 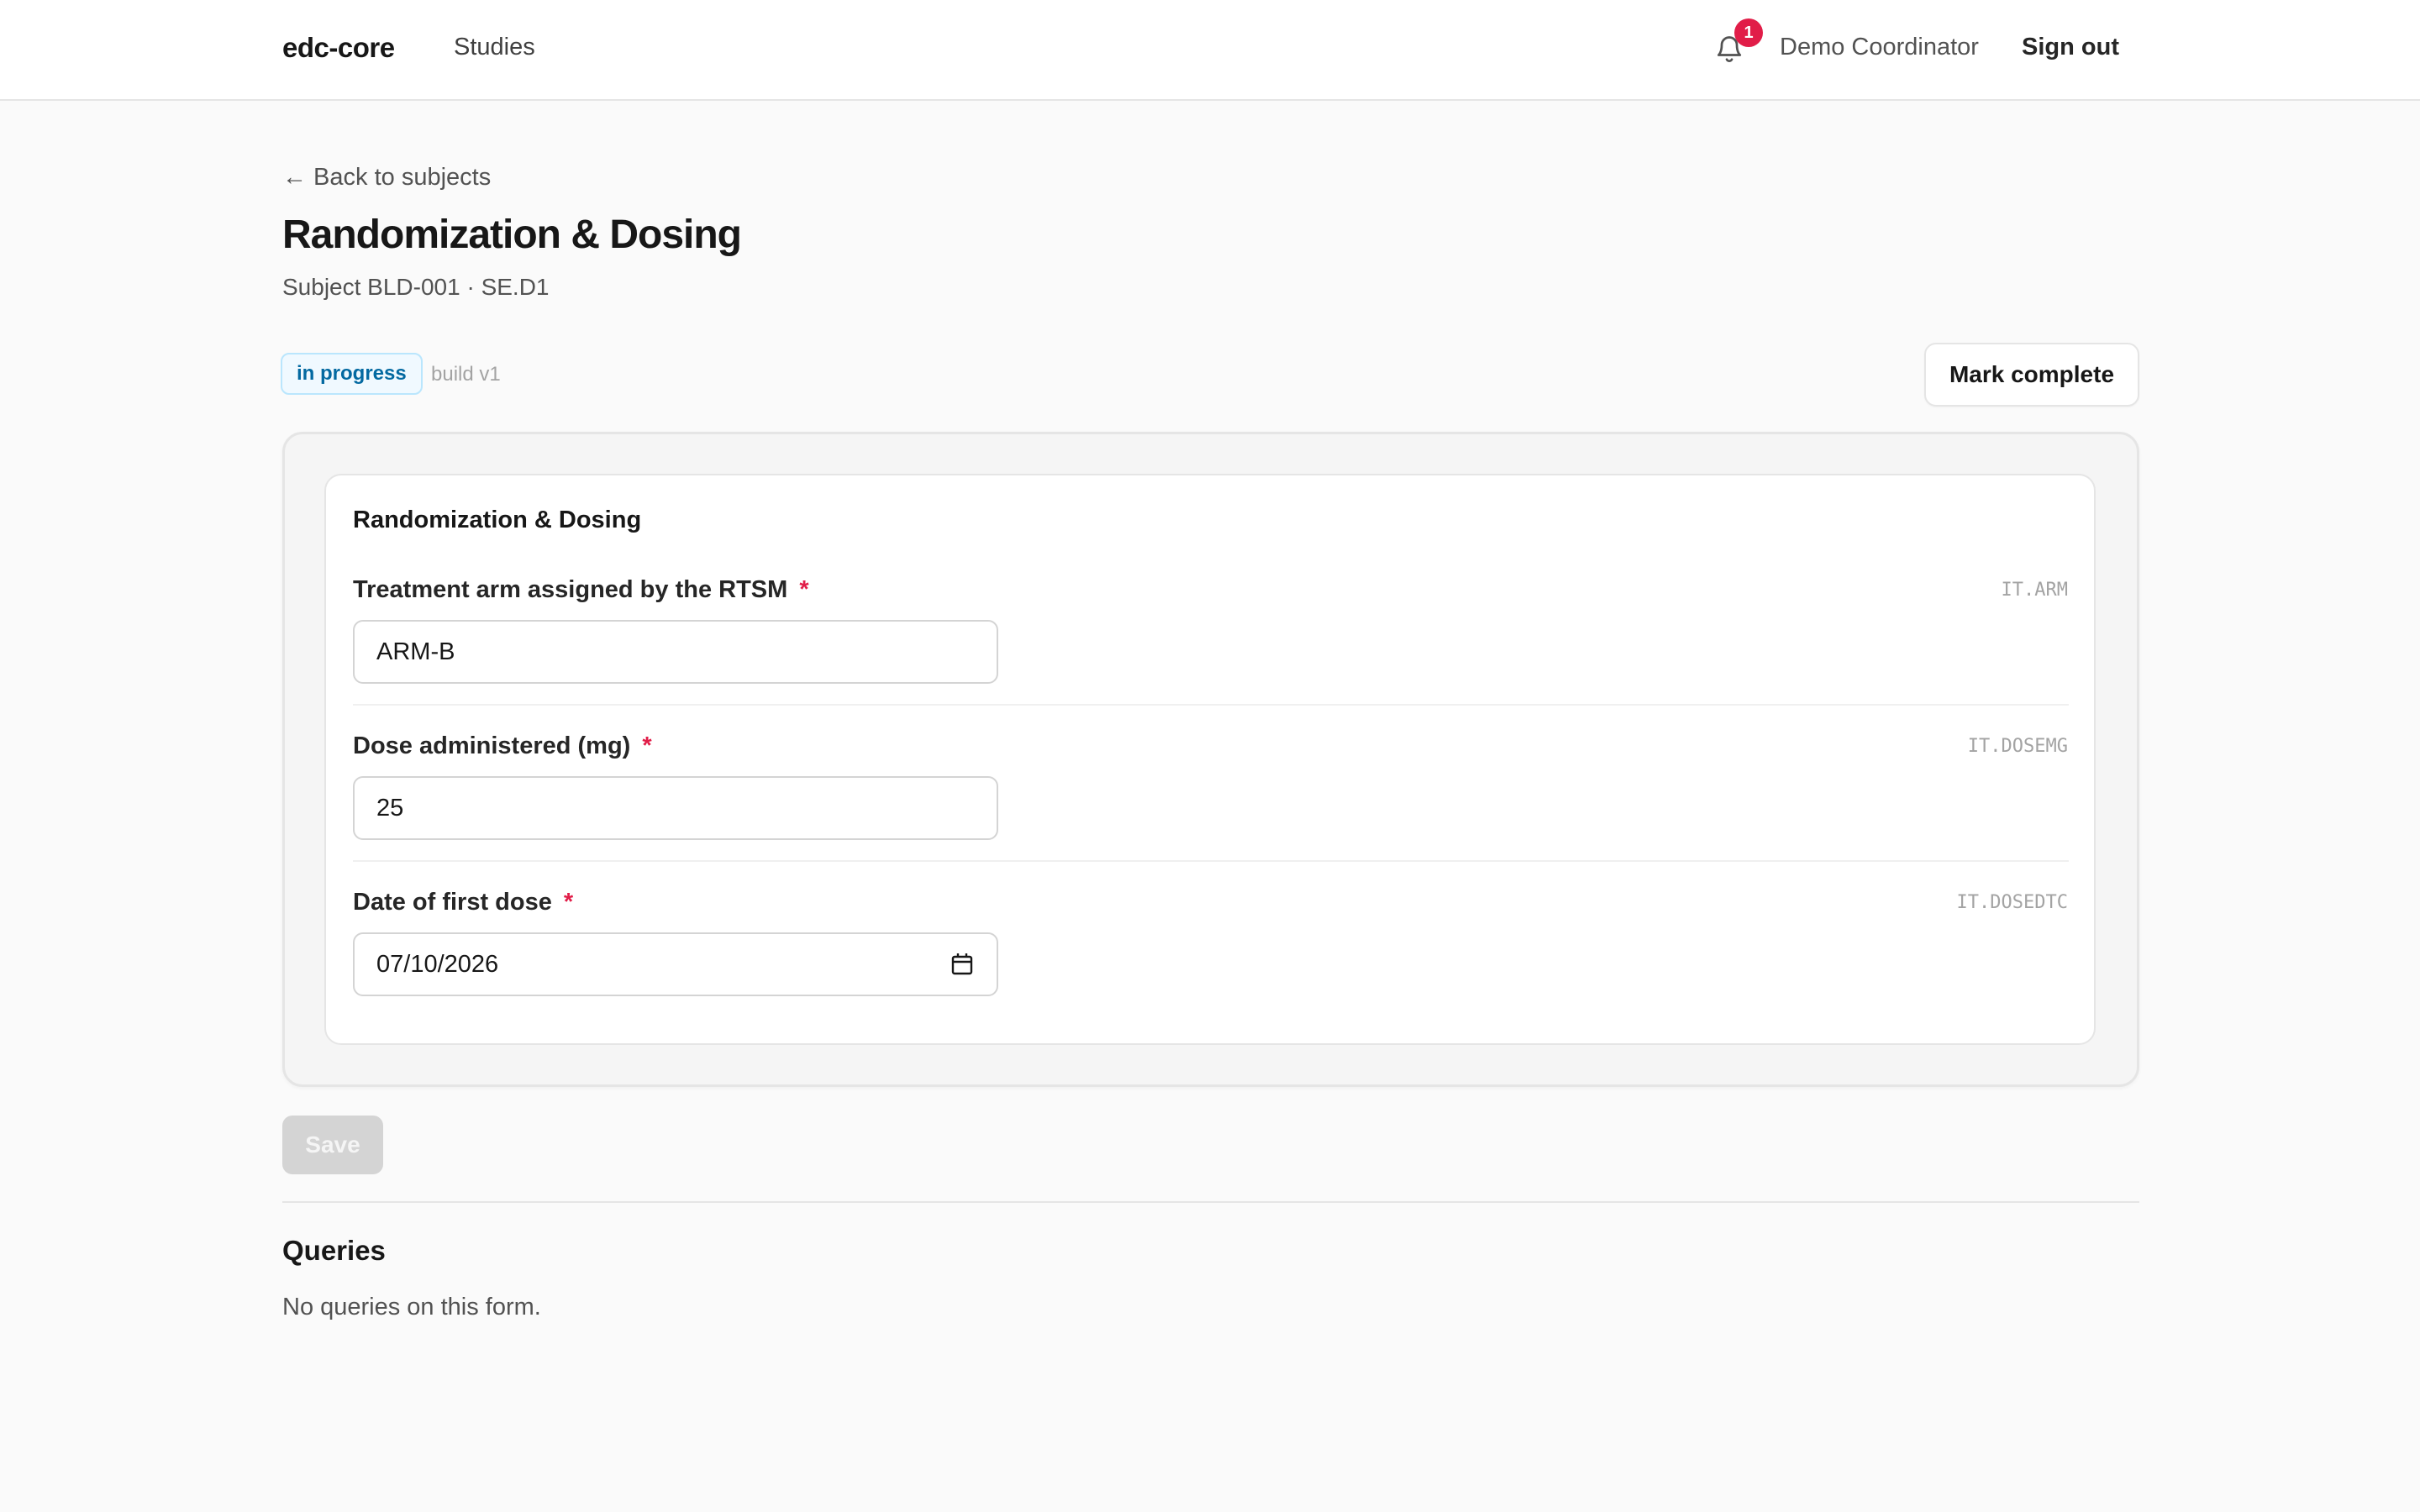 I want to click on notification-count-badge: 1, so click(x=1748, y=32).